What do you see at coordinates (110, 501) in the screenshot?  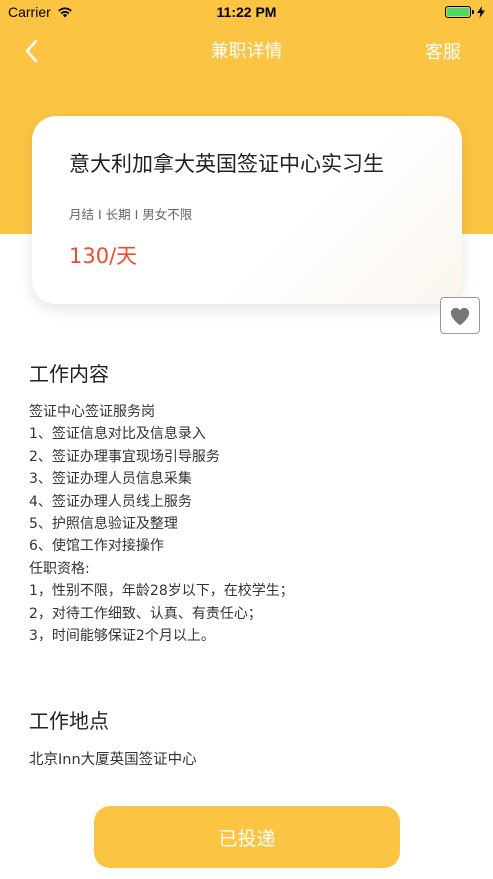 I see `work-content-line: 4、签证办理人员线上服务` at bounding box center [110, 501].